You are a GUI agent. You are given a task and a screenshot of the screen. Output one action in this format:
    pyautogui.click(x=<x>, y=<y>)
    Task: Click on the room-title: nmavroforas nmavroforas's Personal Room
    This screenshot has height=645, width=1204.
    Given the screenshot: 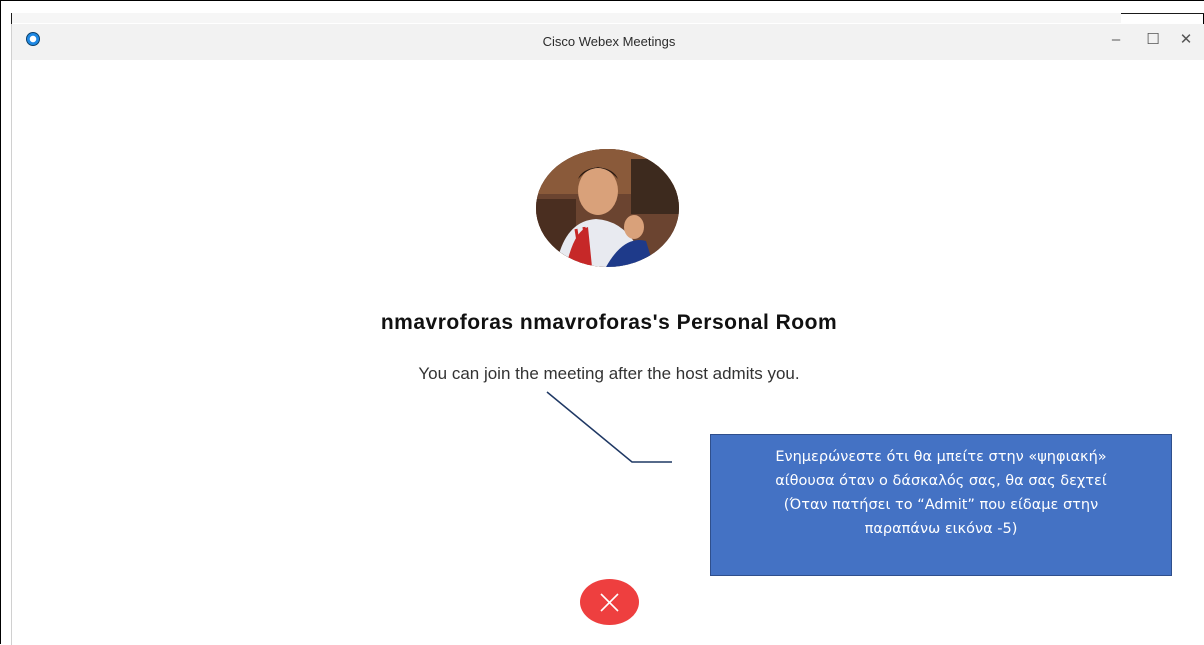 What is the action you would take?
    pyautogui.click(x=609, y=322)
    